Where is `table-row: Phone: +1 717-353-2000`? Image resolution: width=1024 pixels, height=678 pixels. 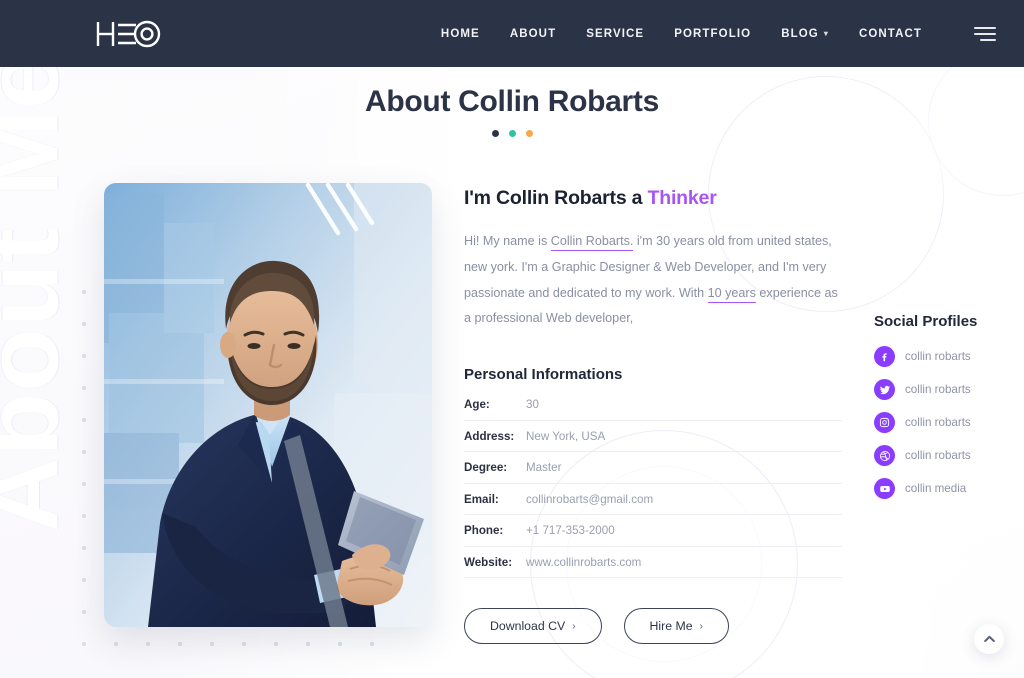
table-row: Phone: +1 717-353-2000 is located at coordinates (653, 531).